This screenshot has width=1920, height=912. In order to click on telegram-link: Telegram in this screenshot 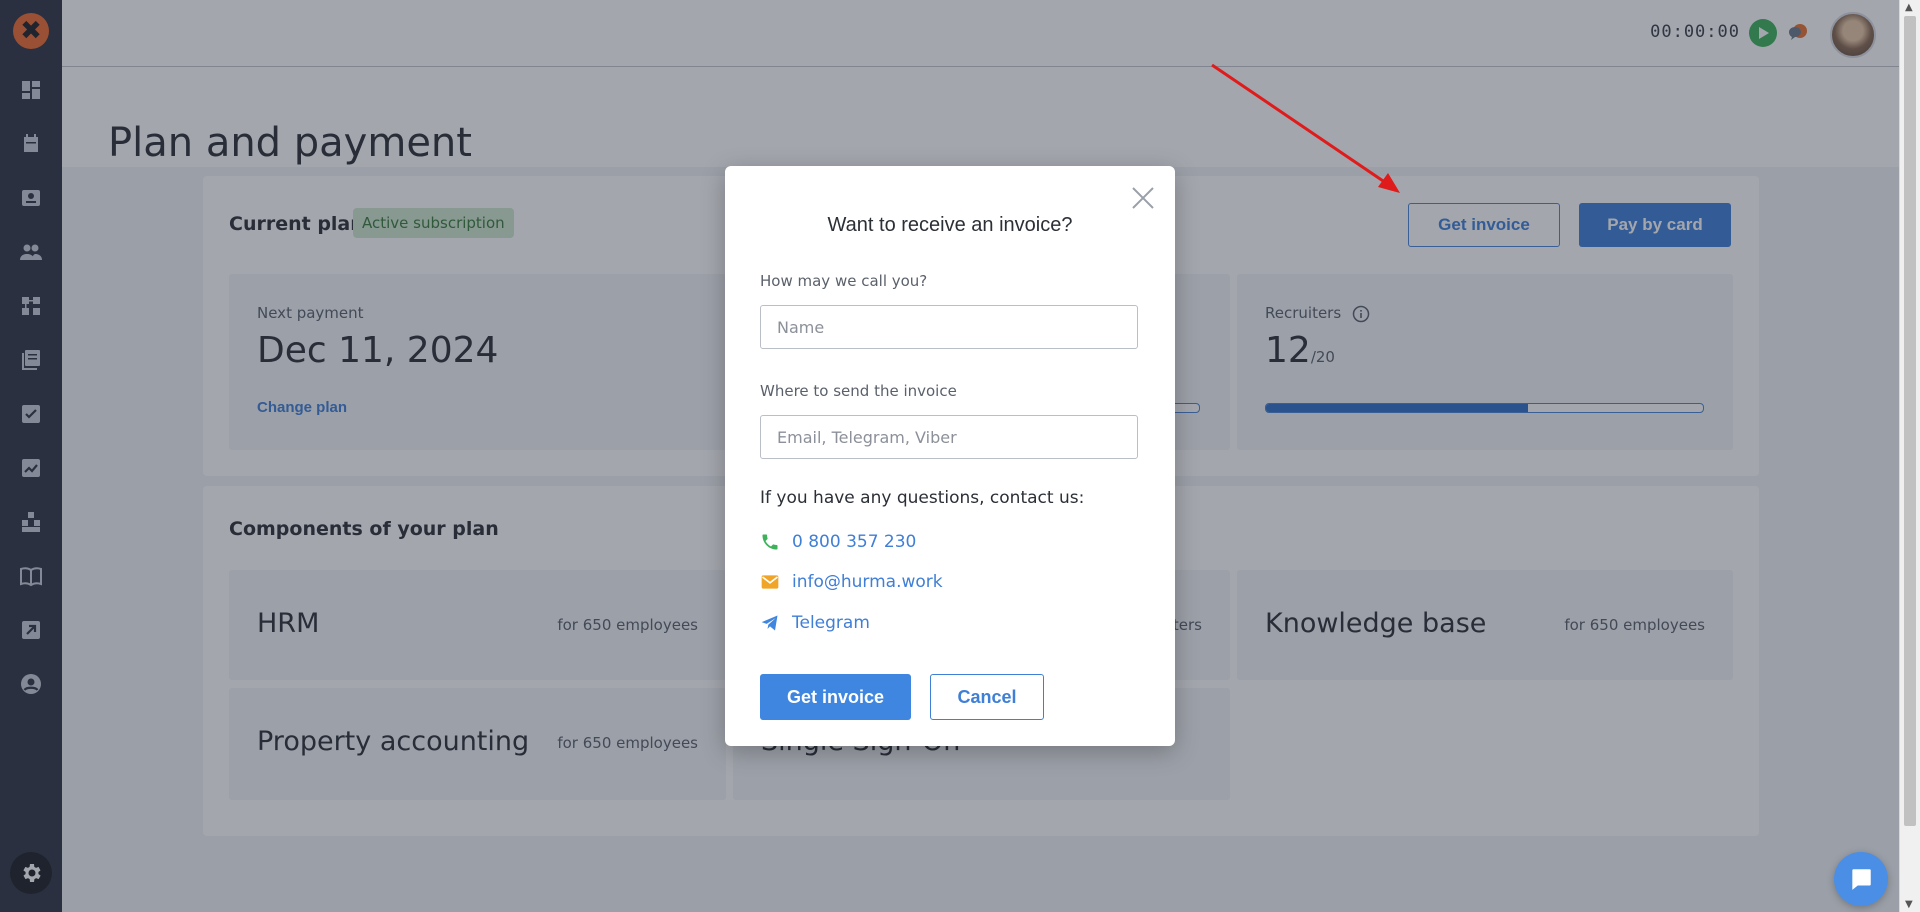, I will do `click(831, 623)`.